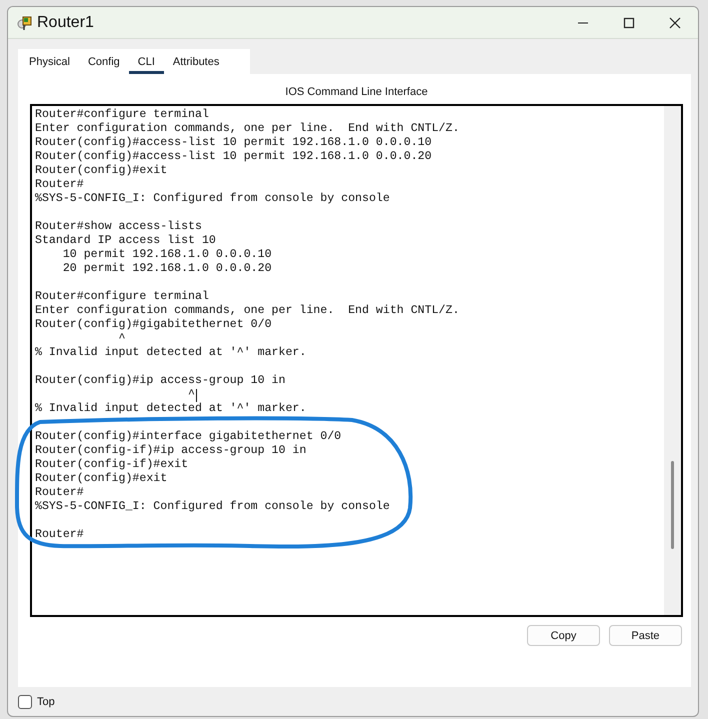  I want to click on maximize-icon, so click(629, 22).